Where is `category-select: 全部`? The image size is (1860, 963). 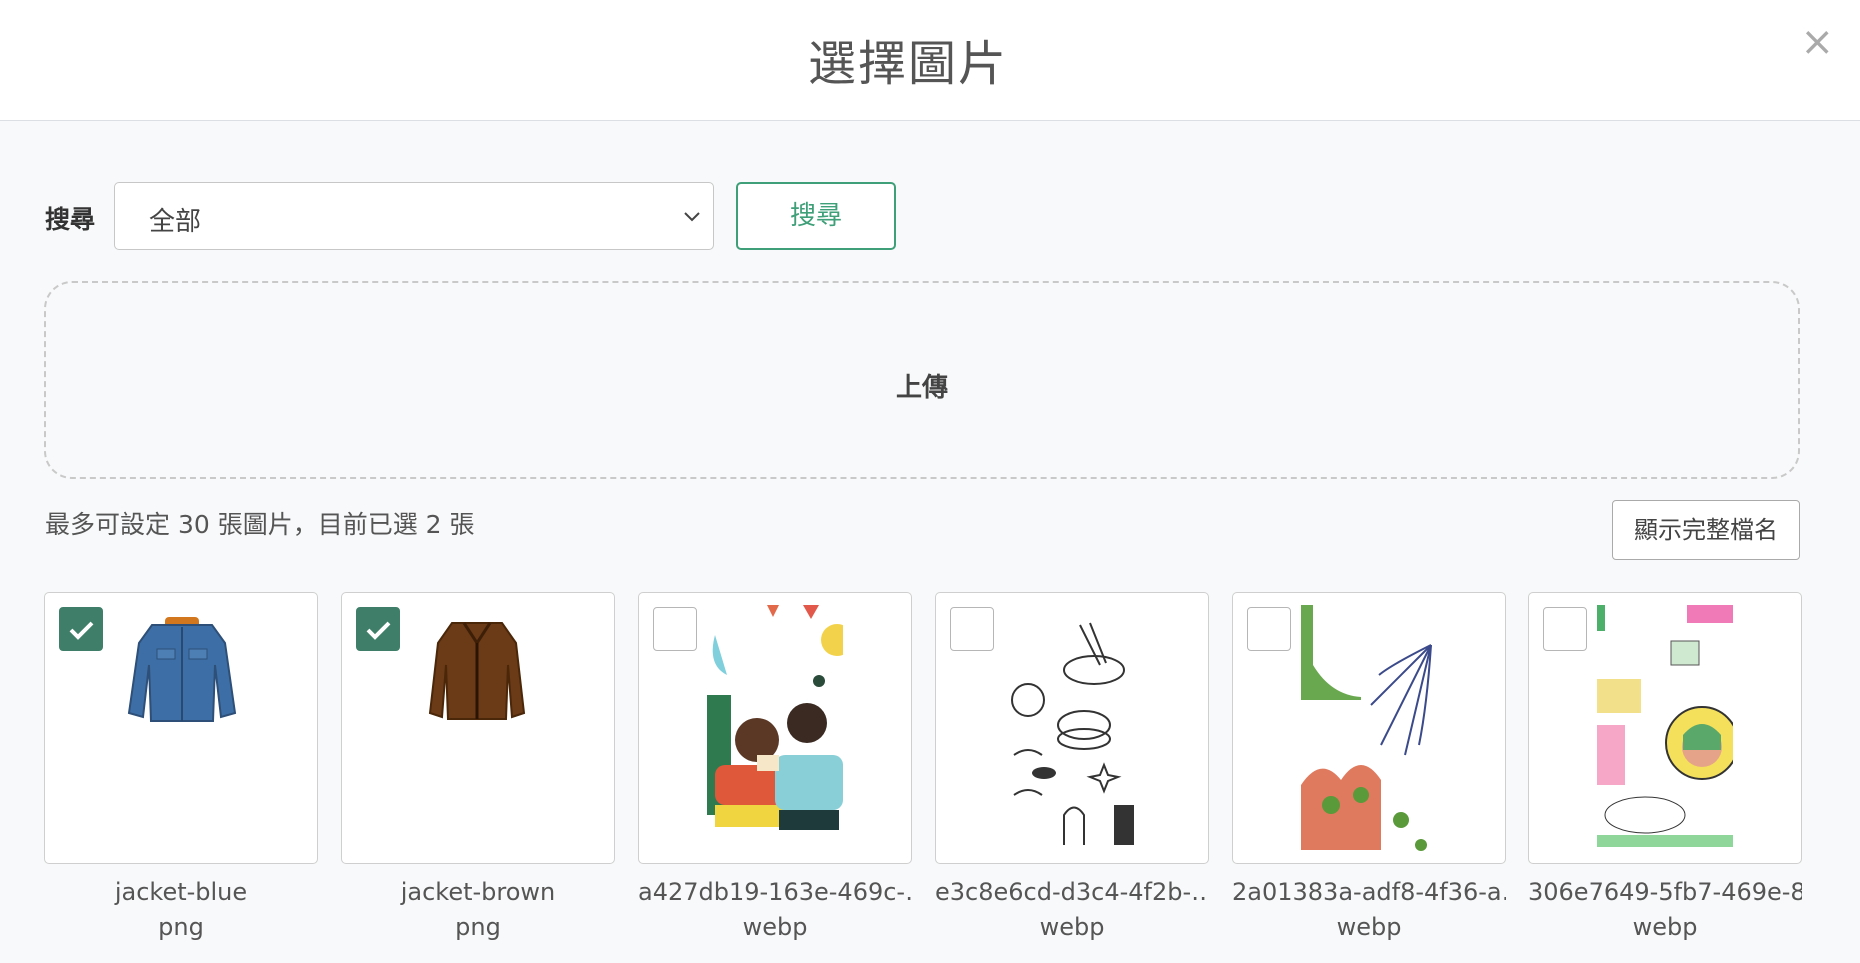
category-select: 全部 is located at coordinates (414, 216).